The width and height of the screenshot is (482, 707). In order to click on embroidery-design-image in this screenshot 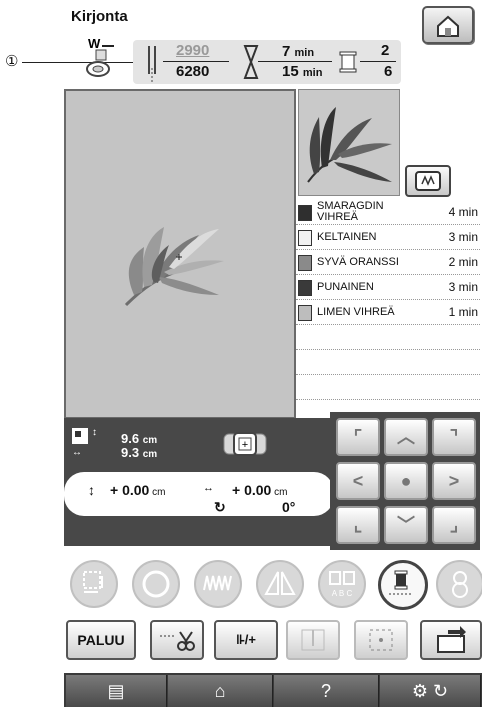, I will do `click(174, 267)`.